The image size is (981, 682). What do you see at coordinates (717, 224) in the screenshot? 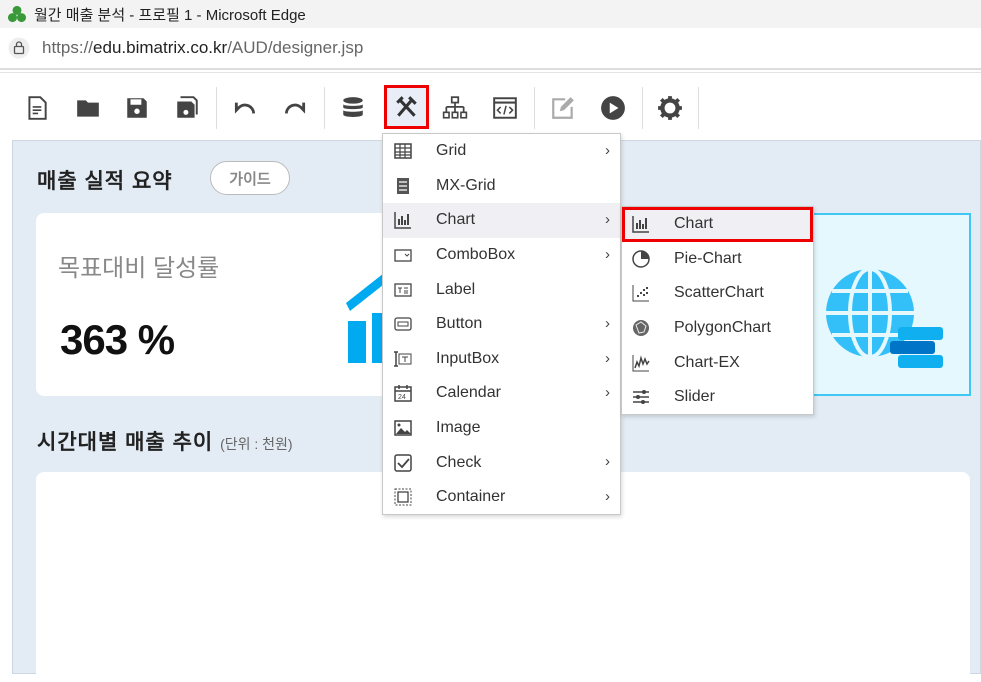
I see `menu-item-chart: Chart` at bounding box center [717, 224].